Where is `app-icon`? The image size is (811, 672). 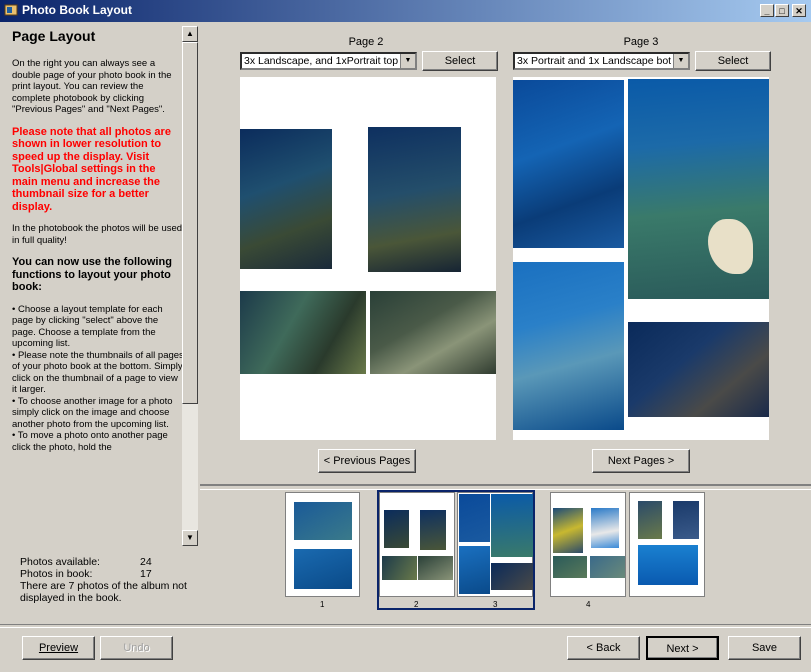
app-icon is located at coordinates (11, 10).